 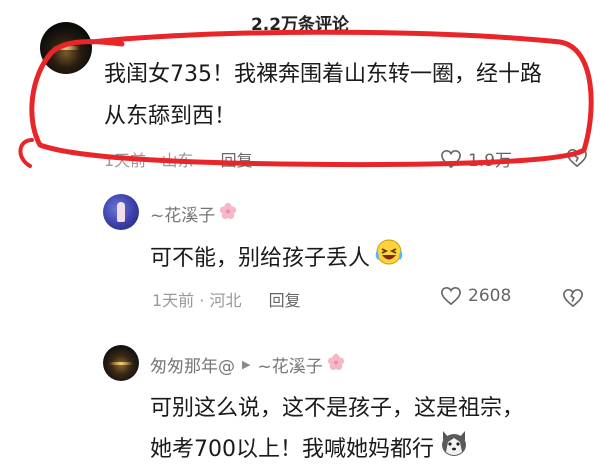 I want to click on comment-location: 山东, so click(x=177, y=160).